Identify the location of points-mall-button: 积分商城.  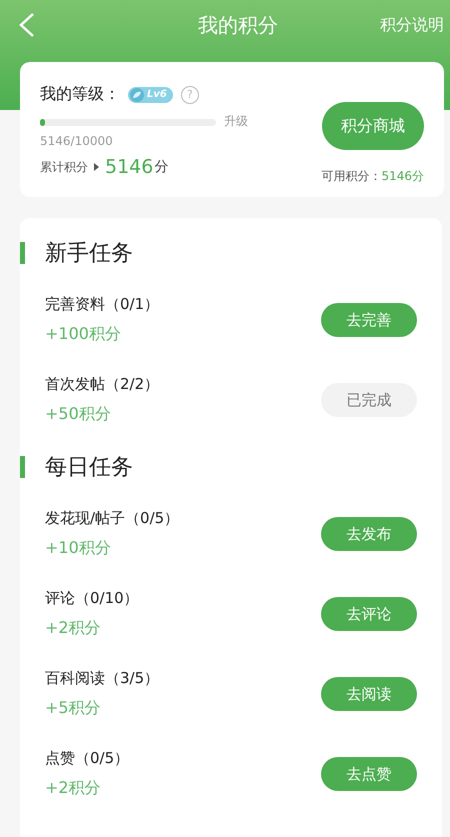
(373, 126).